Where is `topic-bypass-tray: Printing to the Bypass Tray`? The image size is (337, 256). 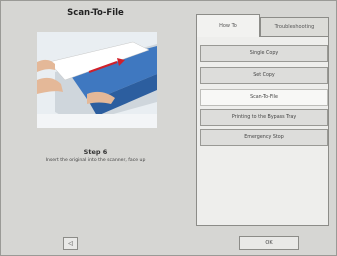
topic-bypass-tray: Printing to the Bypass Tray is located at coordinates (264, 117).